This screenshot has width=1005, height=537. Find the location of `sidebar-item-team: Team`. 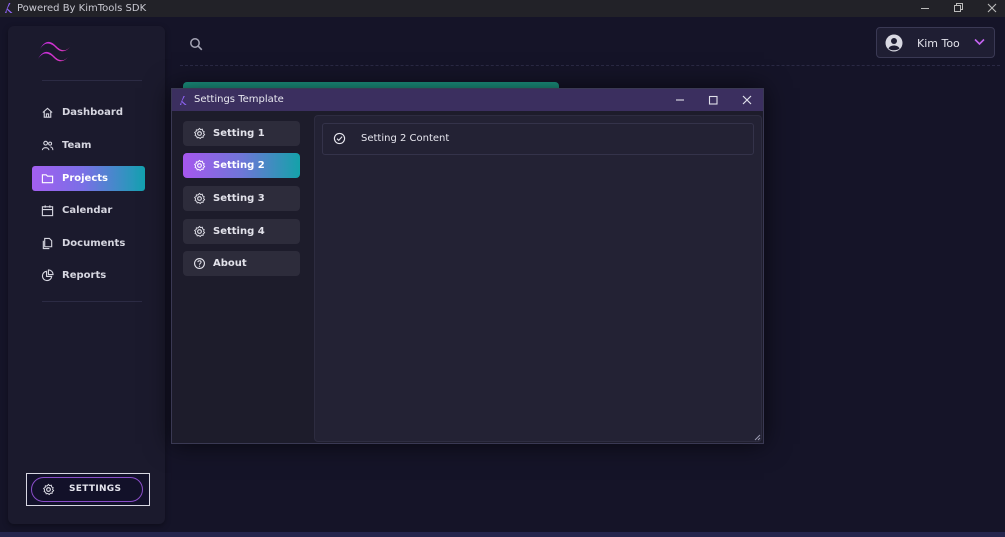

sidebar-item-team: Team is located at coordinates (88, 145).